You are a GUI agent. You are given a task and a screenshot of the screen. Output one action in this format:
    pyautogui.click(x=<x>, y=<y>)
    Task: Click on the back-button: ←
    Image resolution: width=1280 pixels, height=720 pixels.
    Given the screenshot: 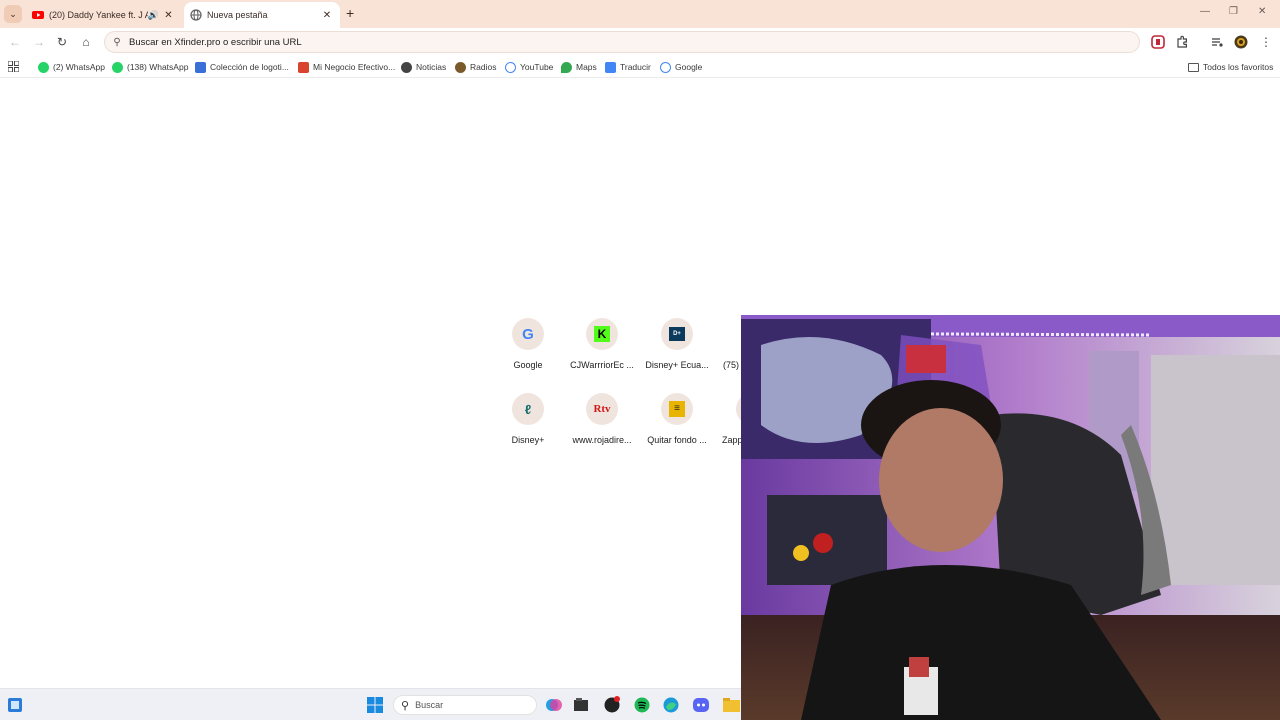 What is the action you would take?
    pyautogui.click(x=15, y=42)
    